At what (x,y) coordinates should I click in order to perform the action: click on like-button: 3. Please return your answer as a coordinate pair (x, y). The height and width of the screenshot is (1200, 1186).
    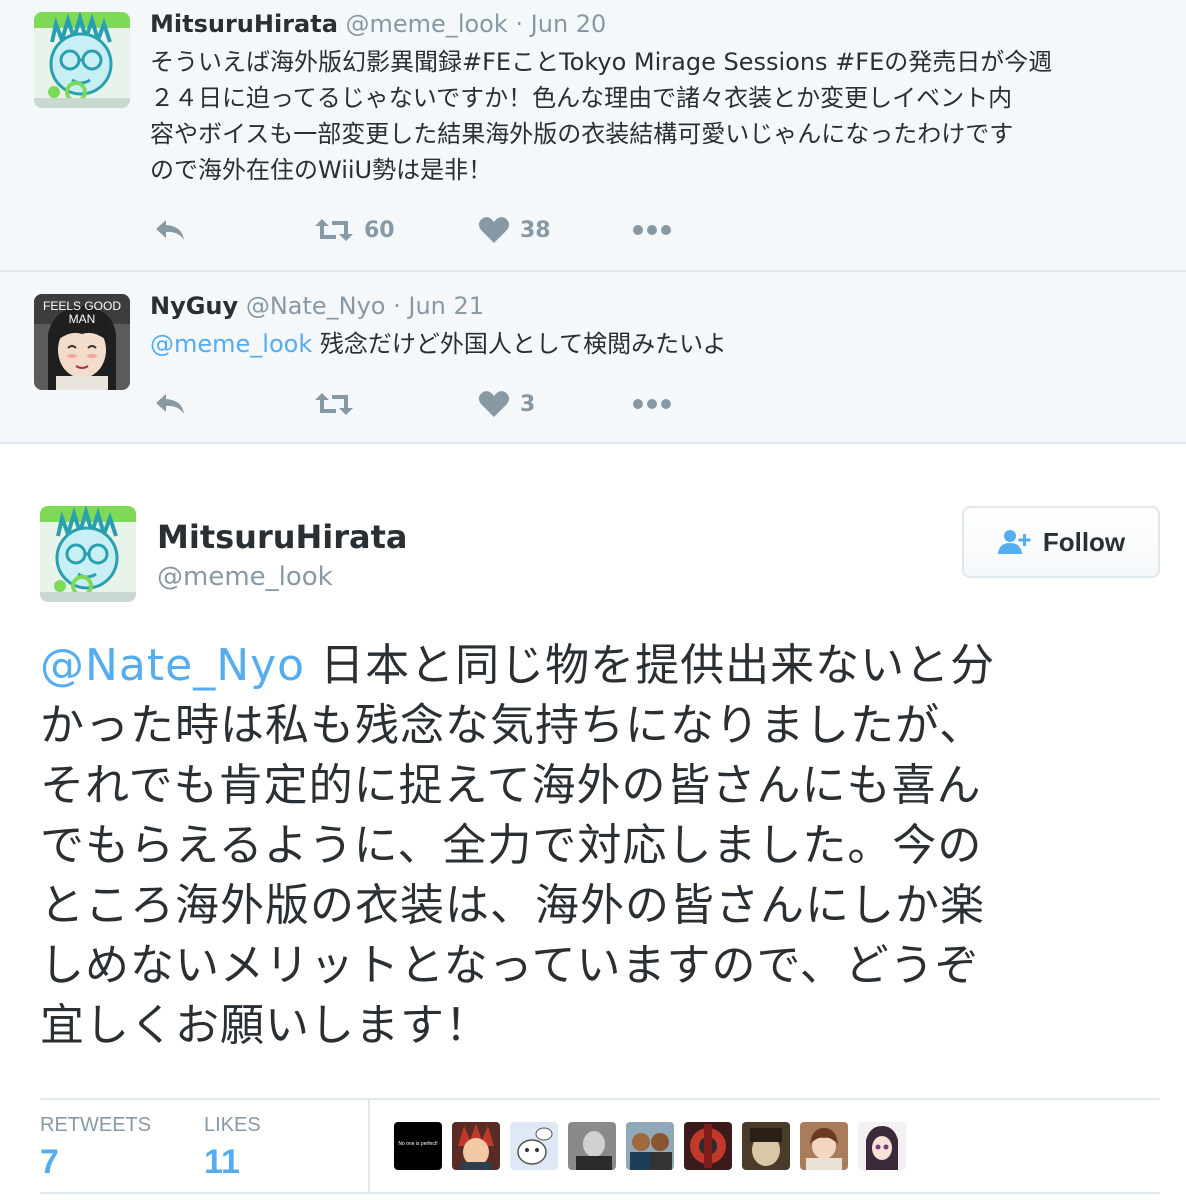
    Looking at the image, I should click on (506, 404).